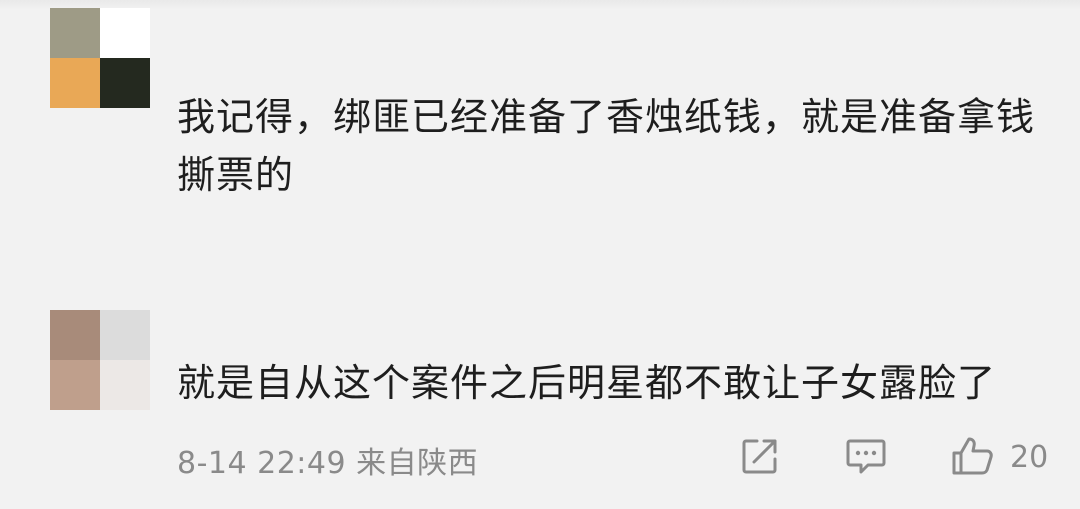  Describe the element at coordinates (1029, 457) in the screenshot. I see `like-count: 20` at that location.